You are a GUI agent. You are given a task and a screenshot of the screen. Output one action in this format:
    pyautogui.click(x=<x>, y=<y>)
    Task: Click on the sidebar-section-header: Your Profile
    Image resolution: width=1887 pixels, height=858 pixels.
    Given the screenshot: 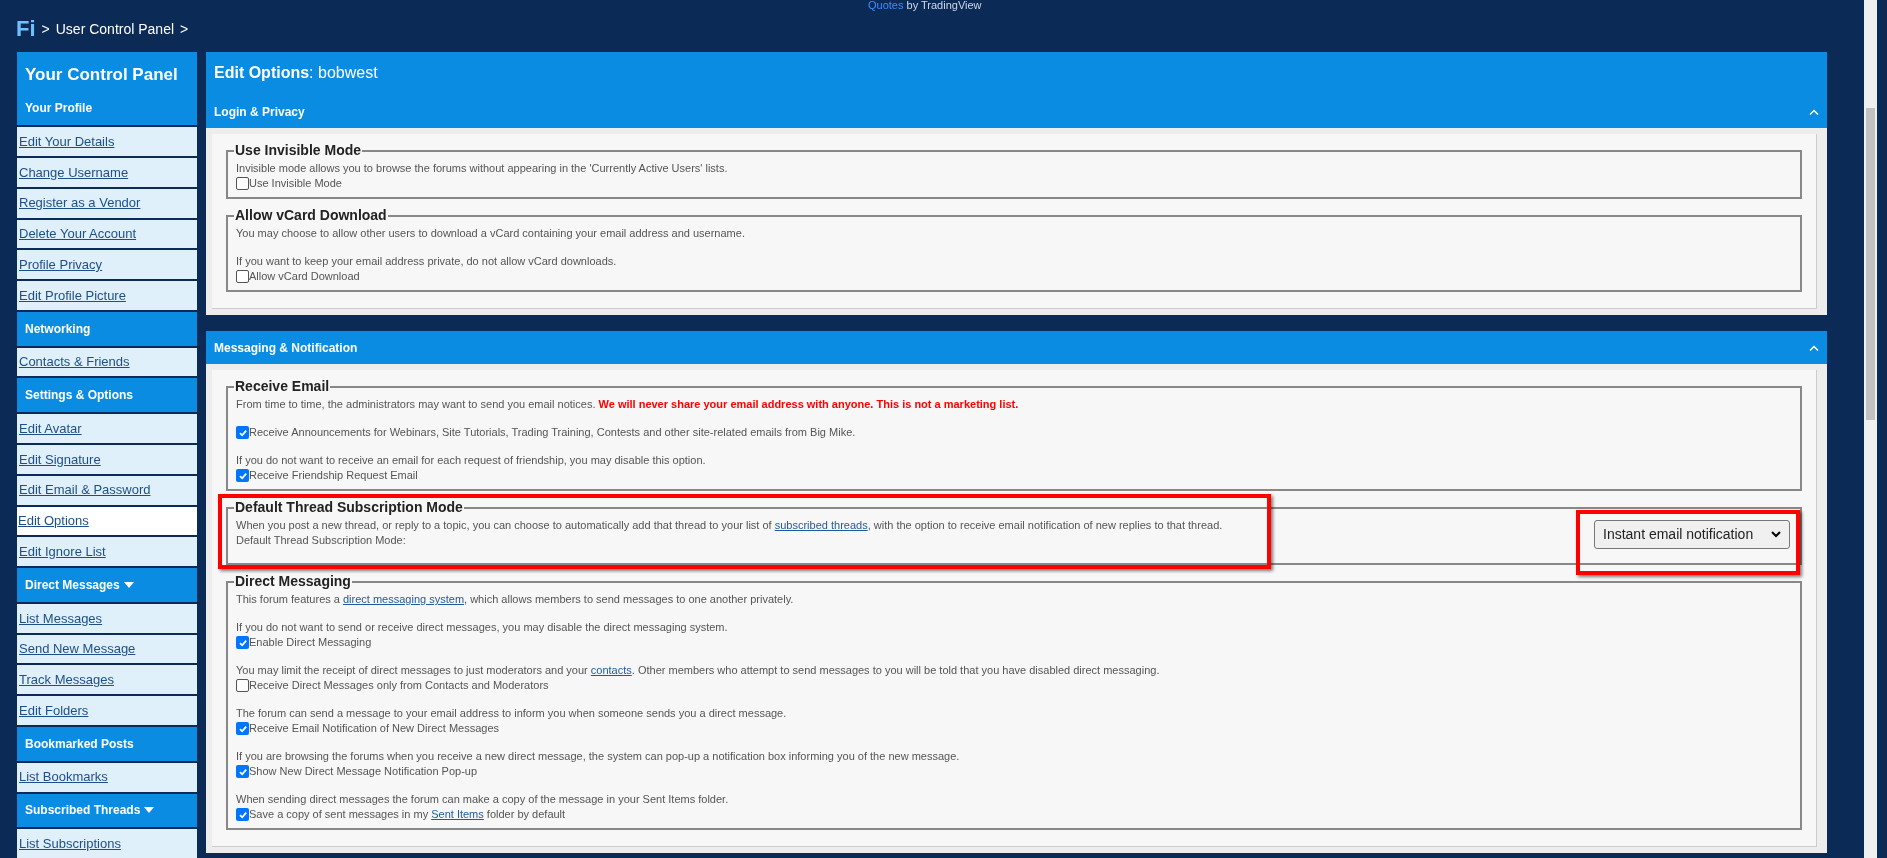 What is the action you would take?
    pyautogui.click(x=107, y=108)
    